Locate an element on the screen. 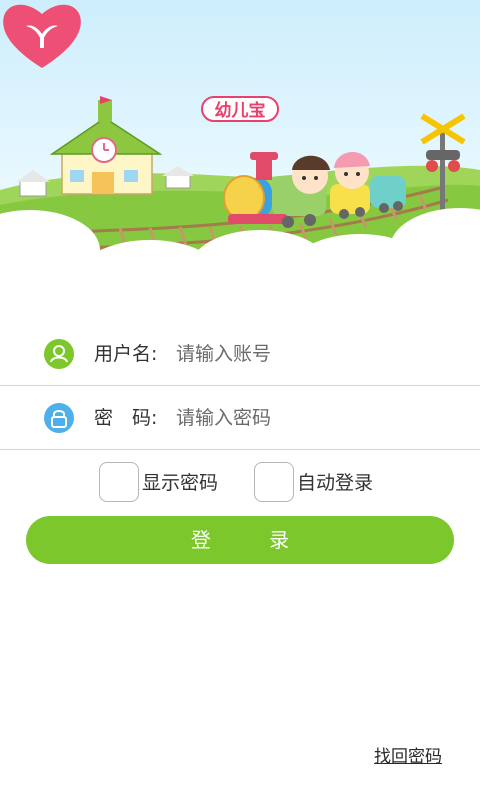 The height and width of the screenshot is (800, 480). login-button: 登 录 is located at coordinates (240, 540).